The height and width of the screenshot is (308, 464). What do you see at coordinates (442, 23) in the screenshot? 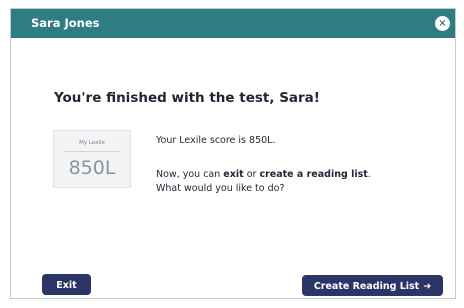
I see `close-icon: ×` at bounding box center [442, 23].